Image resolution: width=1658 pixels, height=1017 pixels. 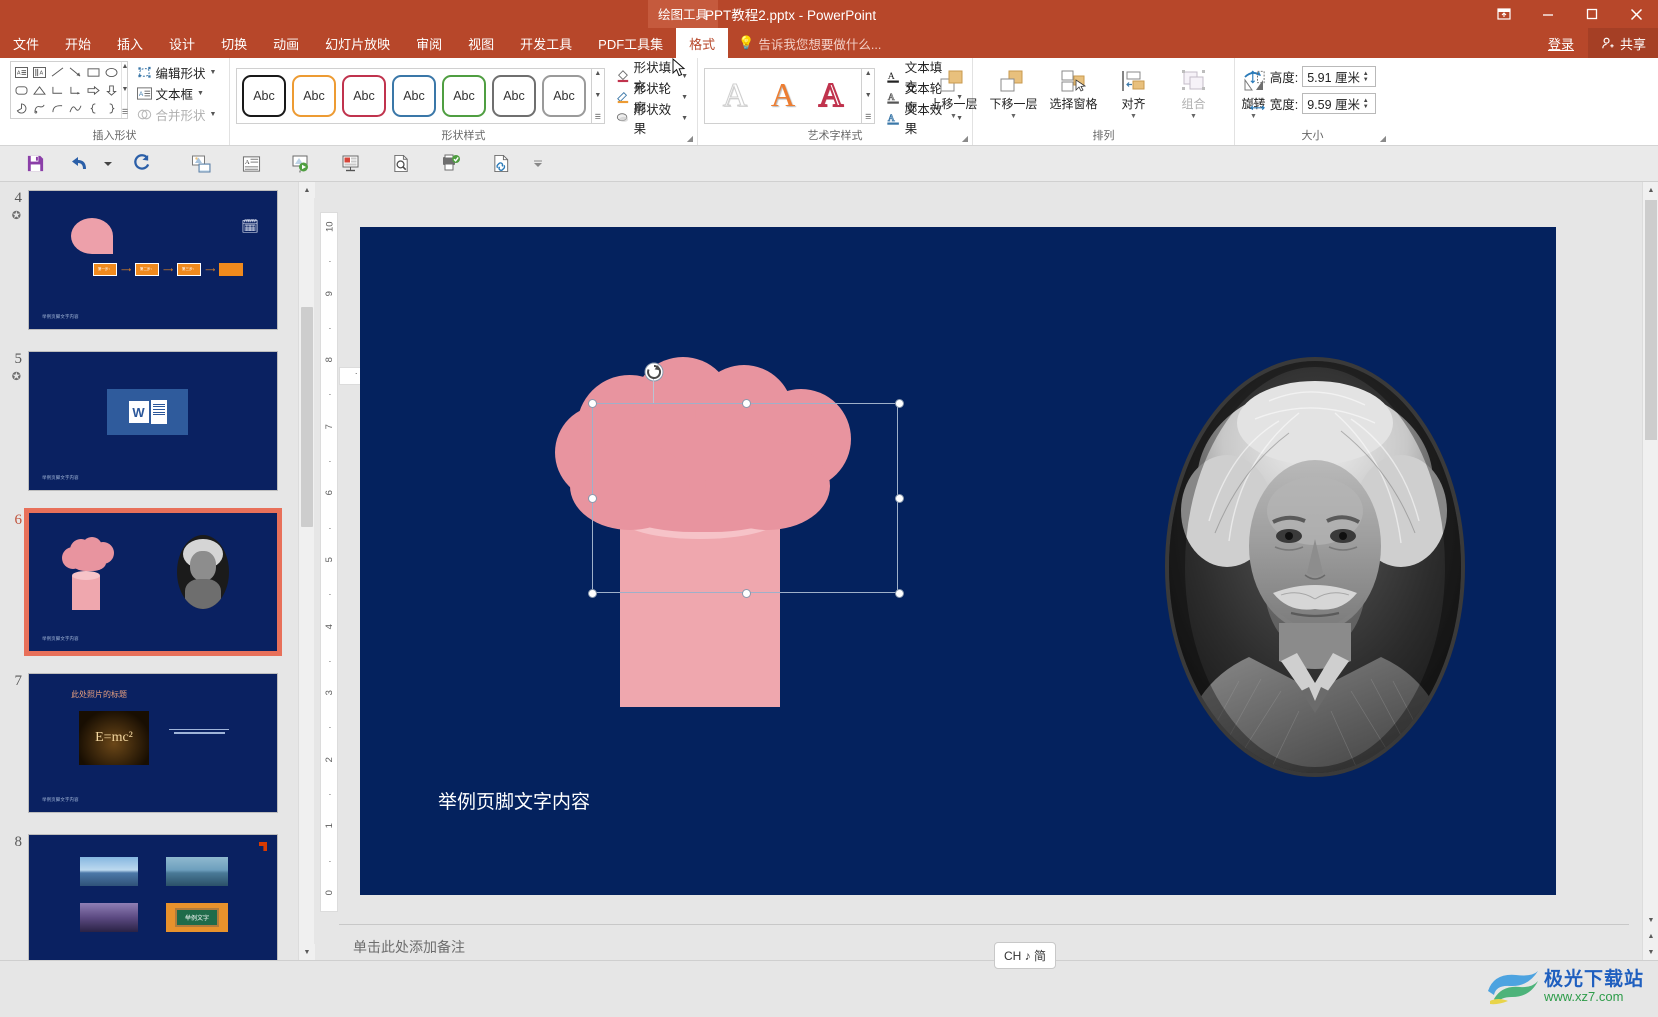 What do you see at coordinates (1650, 190) in the screenshot?
I see `scroll-up-icon: ▲` at bounding box center [1650, 190].